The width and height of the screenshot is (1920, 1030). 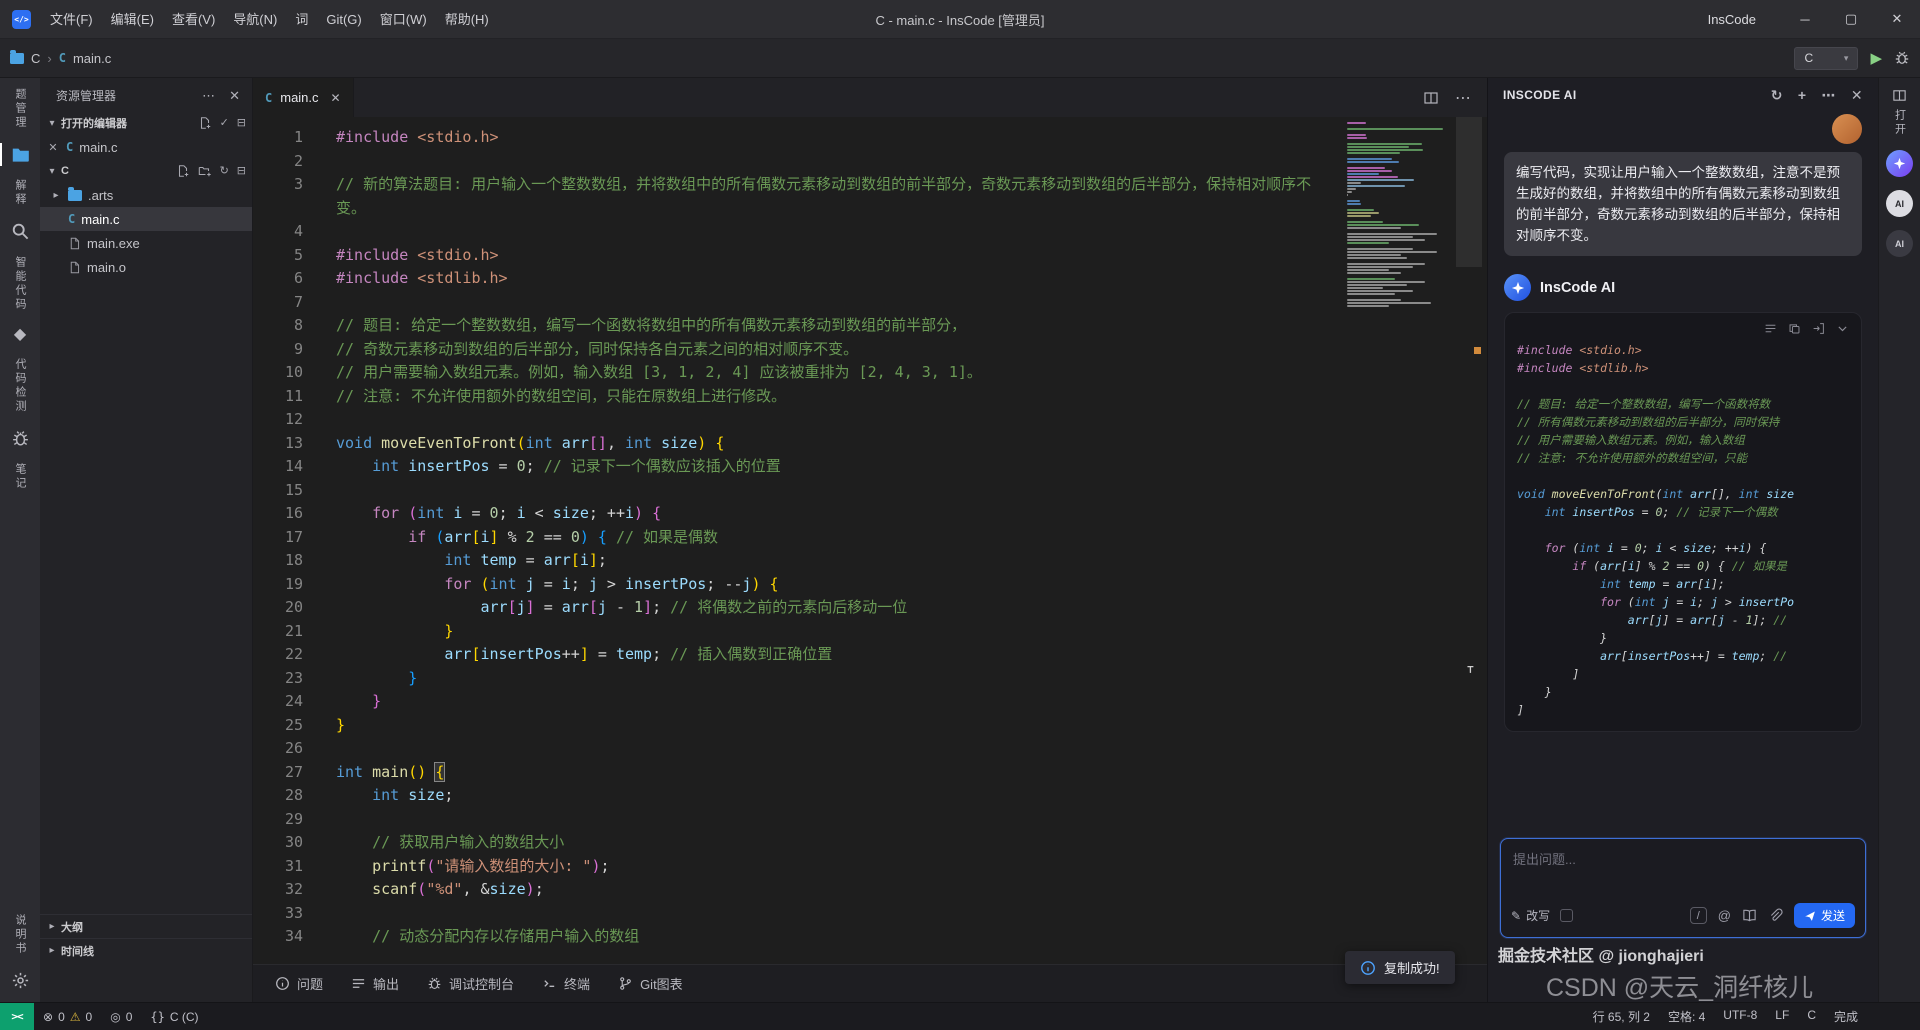 What do you see at coordinates (467, 19) in the screenshot?
I see `menu-item: 帮助(H)` at bounding box center [467, 19].